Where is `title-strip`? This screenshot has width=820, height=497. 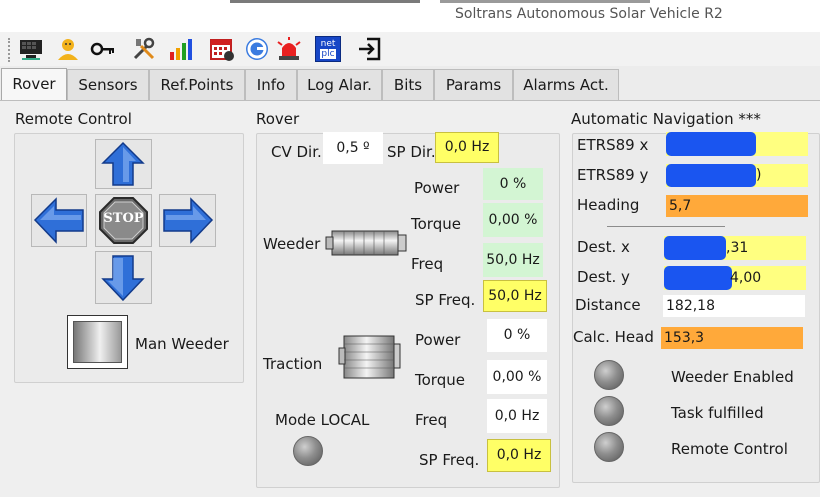 title-strip is located at coordinates (325, 1).